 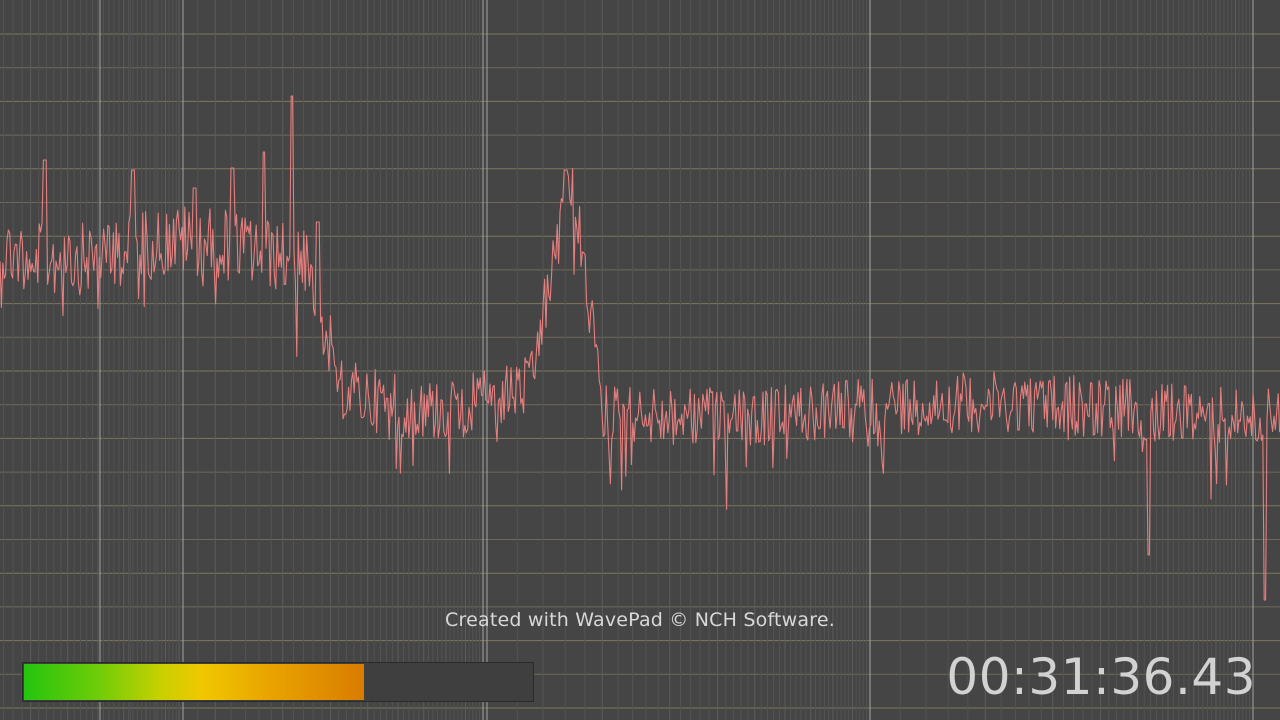 What do you see at coordinates (1101, 677) in the screenshot?
I see `timecode-display: 00:31:36.43` at bounding box center [1101, 677].